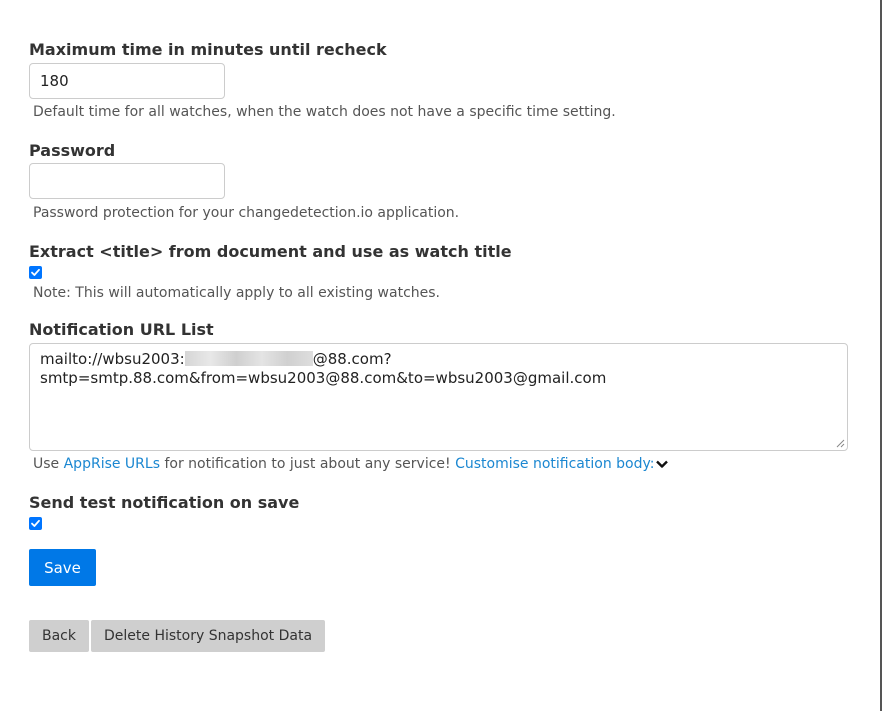  I want to click on password-input, so click(127, 181).